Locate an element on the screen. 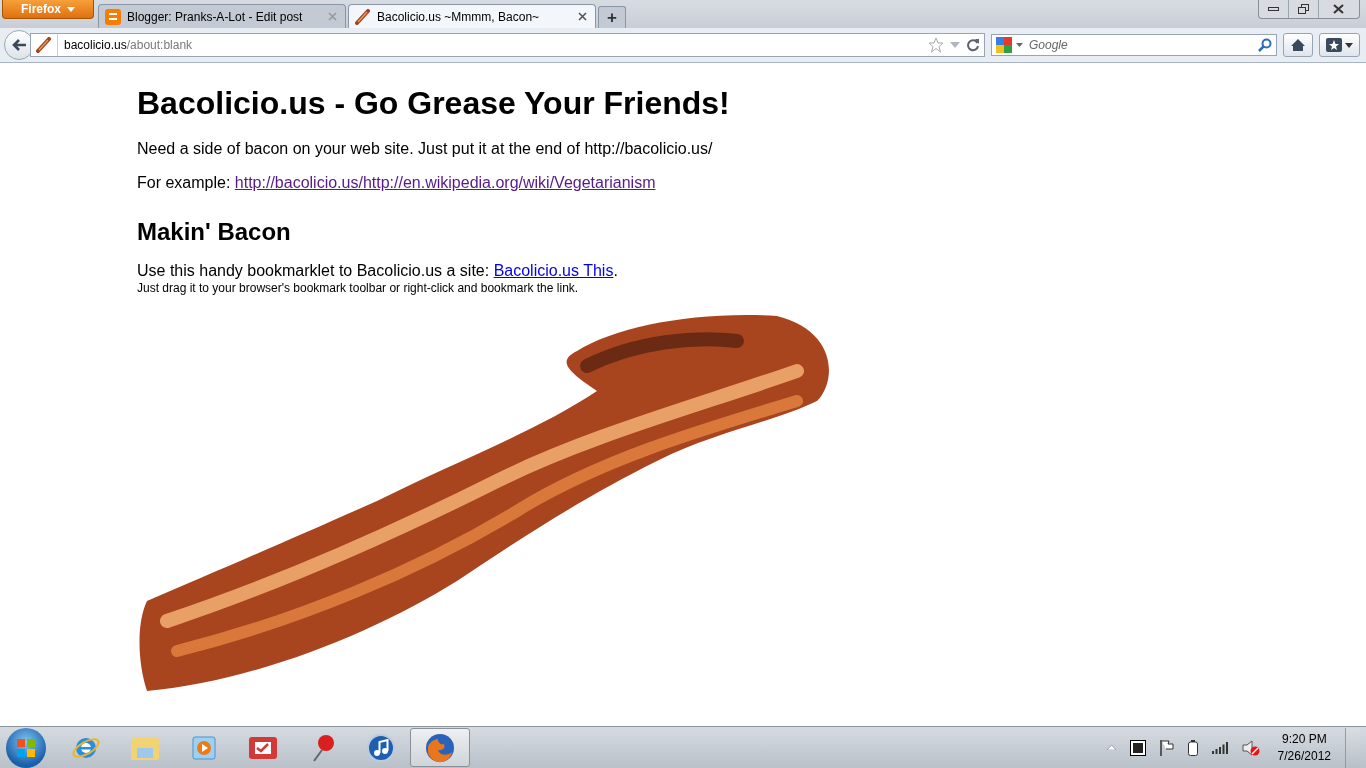 This screenshot has width=1366, height=768. tab-title: Blogger: Pranks-A-Lot - Edit post is located at coordinates (215, 16).